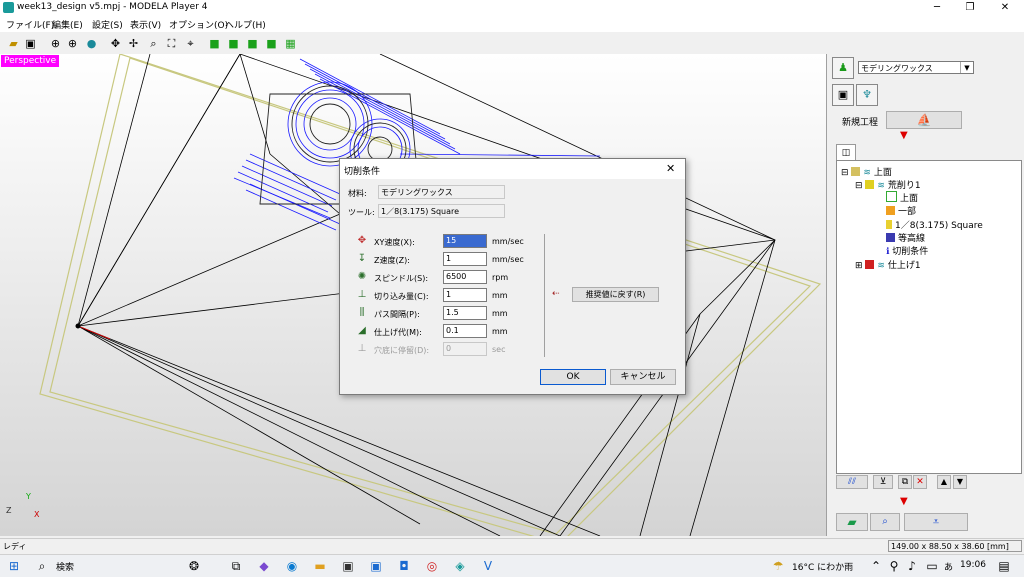 The width and height of the screenshot is (1024, 577). What do you see at coordinates (55, 43) in the screenshot?
I see `crosshair-icon: ⊕` at bounding box center [55, 43].